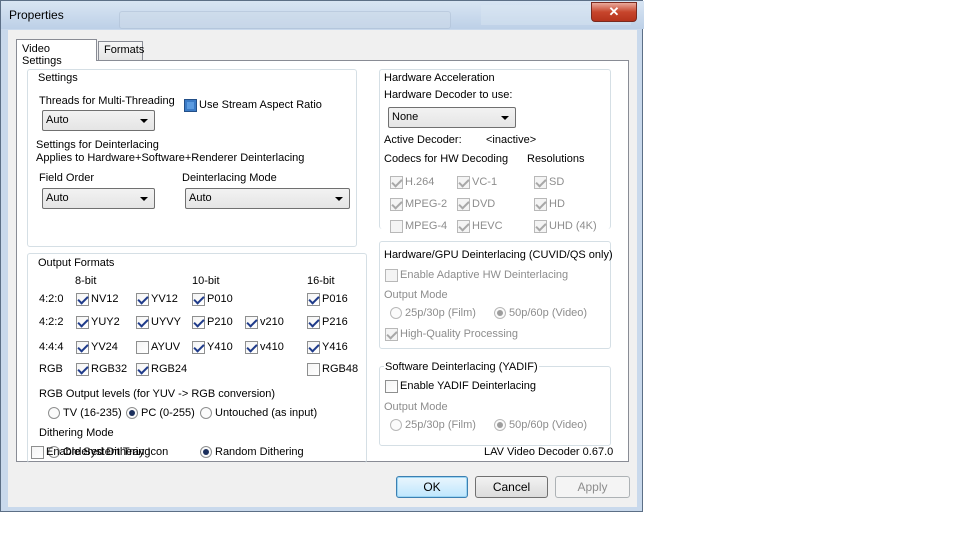 The width and height of the screenshot is (960, 540). Describe the element at coordinates (121, 51) in the screenshot. I see `tab-formats: Formats` at that location.